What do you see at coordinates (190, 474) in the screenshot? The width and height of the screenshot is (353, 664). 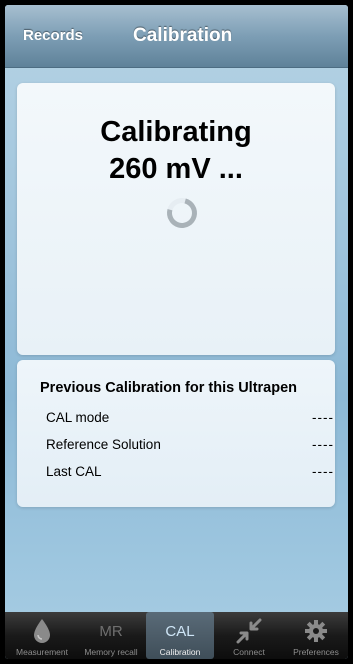 I see `last-cal-row: Last CAL ----` at bounding box center [190, 474].